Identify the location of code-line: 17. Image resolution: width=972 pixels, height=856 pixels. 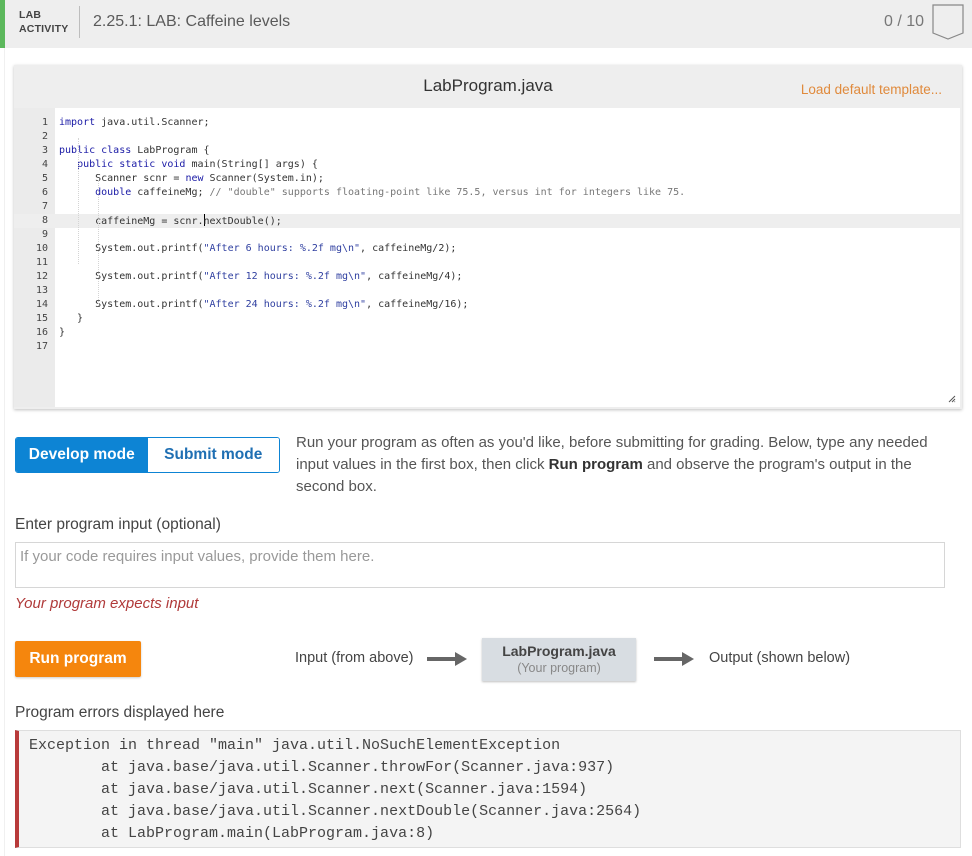
(487, 347).